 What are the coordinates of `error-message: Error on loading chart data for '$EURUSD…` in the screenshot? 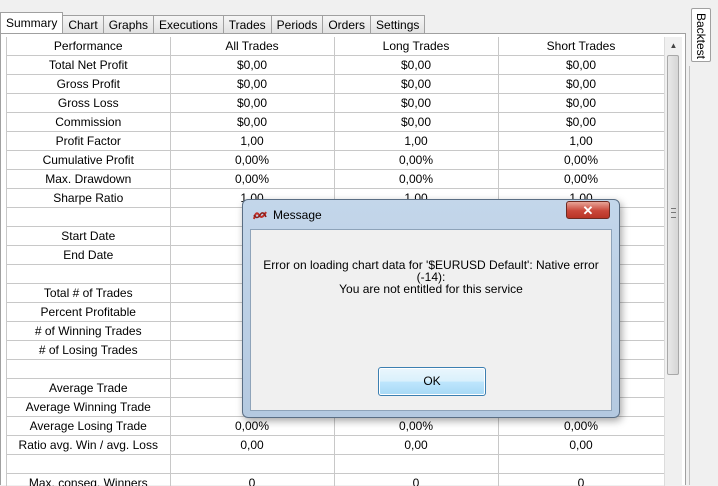 It's located at (431, 277).